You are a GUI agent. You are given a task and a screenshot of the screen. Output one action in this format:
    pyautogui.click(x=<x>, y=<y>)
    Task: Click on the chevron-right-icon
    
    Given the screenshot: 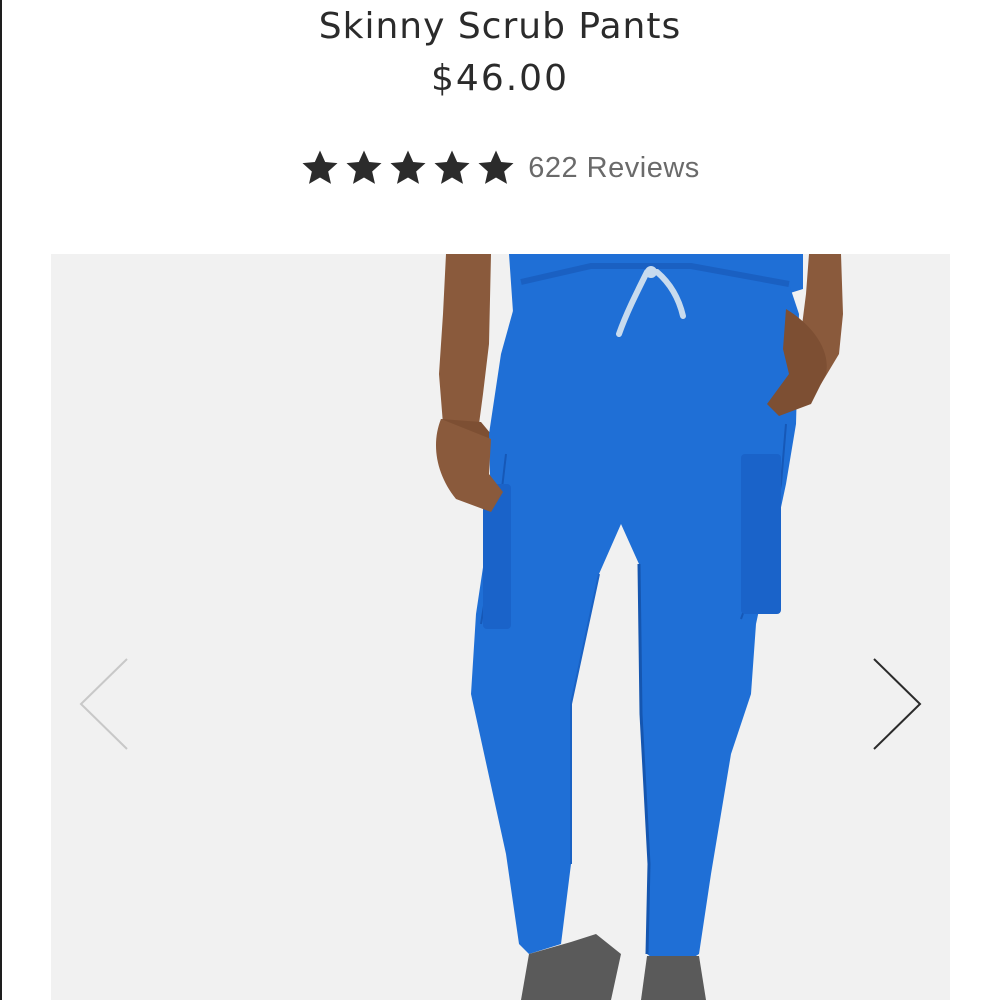 What is the action you would take?
    pyautogui.click(x=896, y=704)
    